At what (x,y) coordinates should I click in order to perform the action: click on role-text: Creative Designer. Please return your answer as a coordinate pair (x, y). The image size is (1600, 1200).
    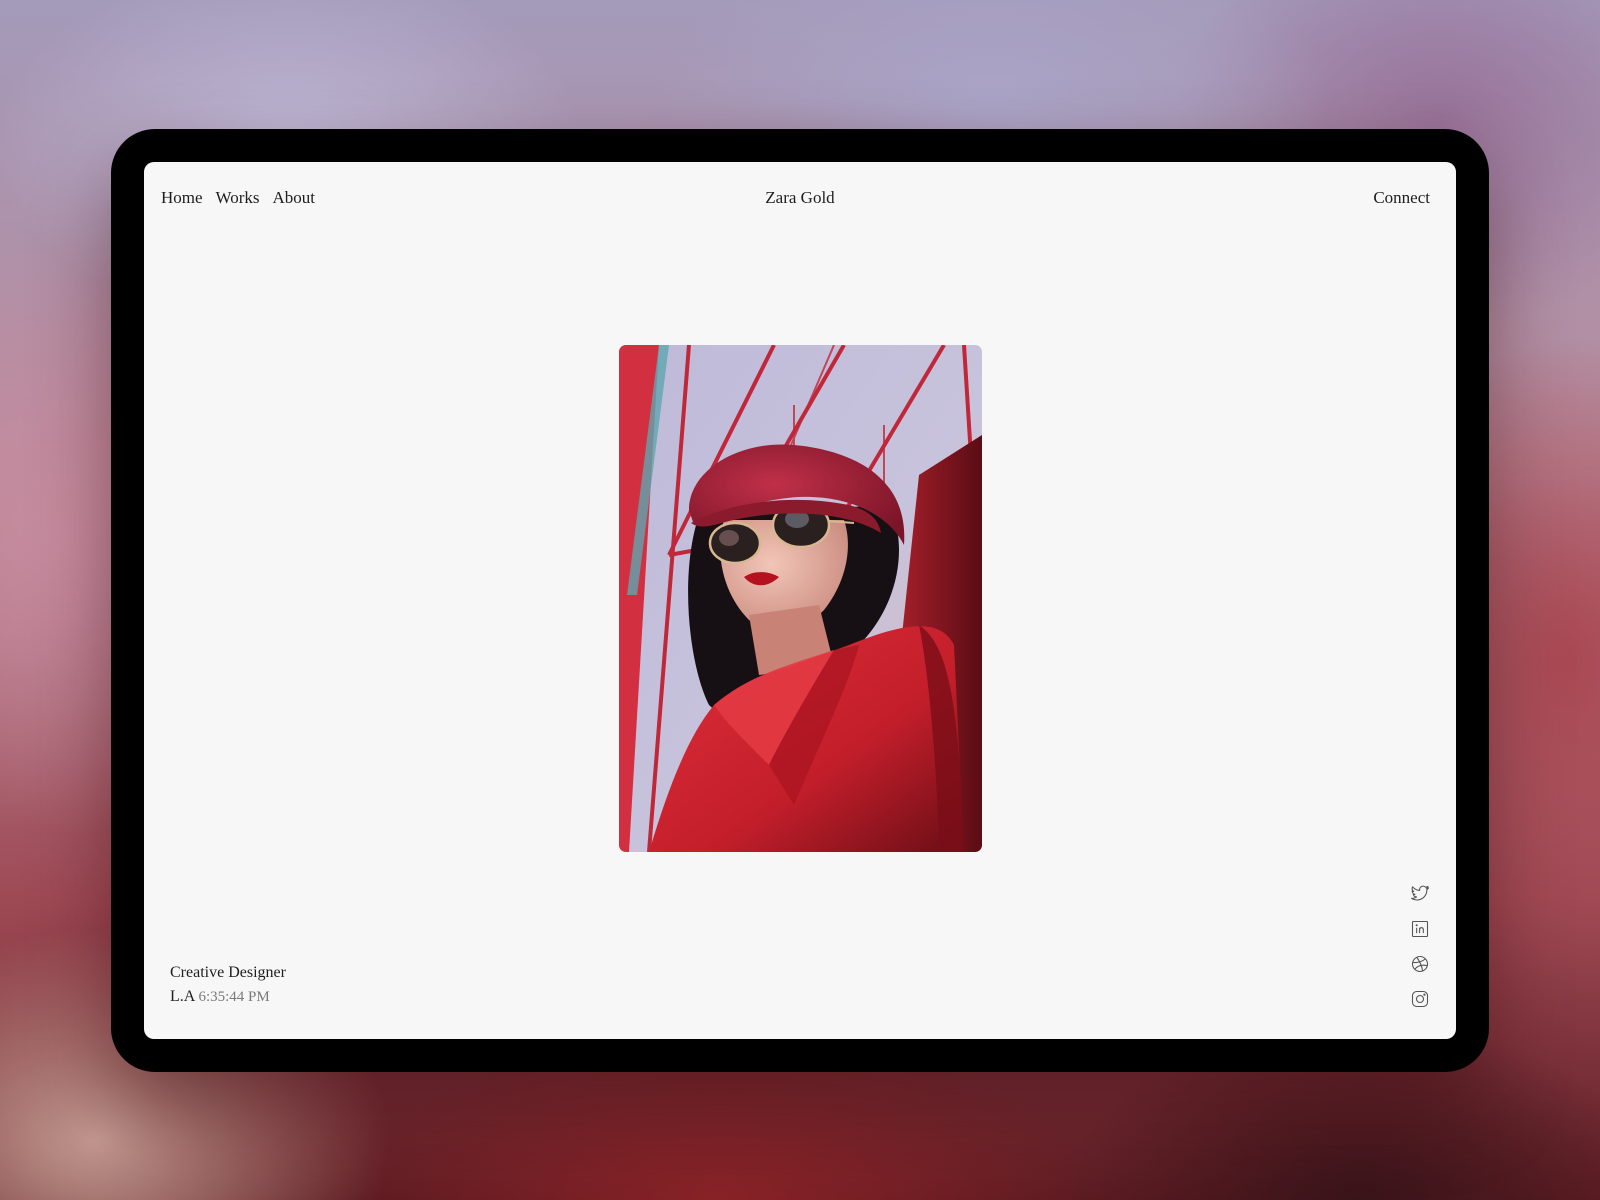
    Looking at the image, I should click on (228, 972).